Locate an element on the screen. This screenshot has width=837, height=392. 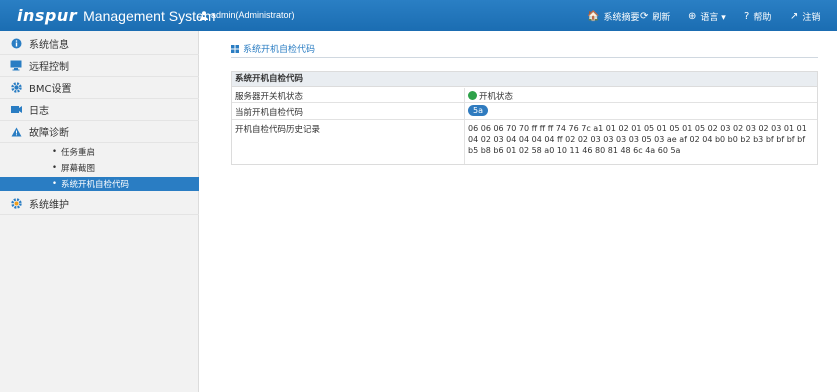
sidebar-item-label: 日志 is located at coordinates (39, 111).